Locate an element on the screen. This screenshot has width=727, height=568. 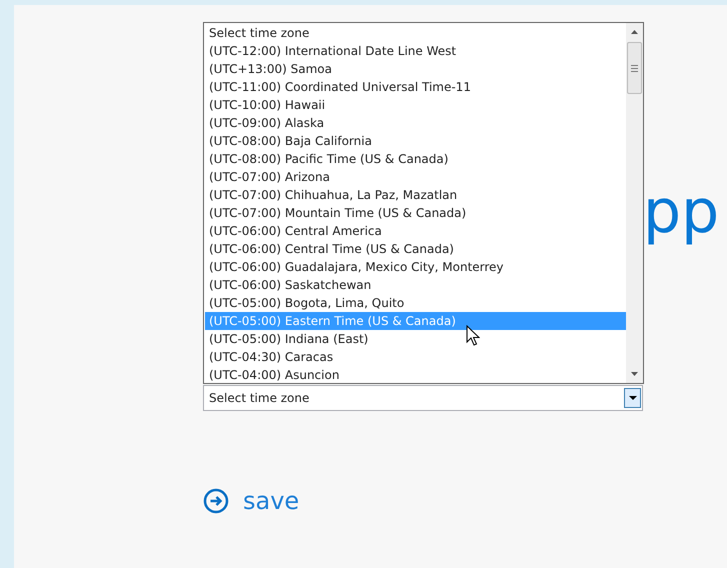
timezone-option: (UTC-06:00) Central America is located at coordinates (415, 231).